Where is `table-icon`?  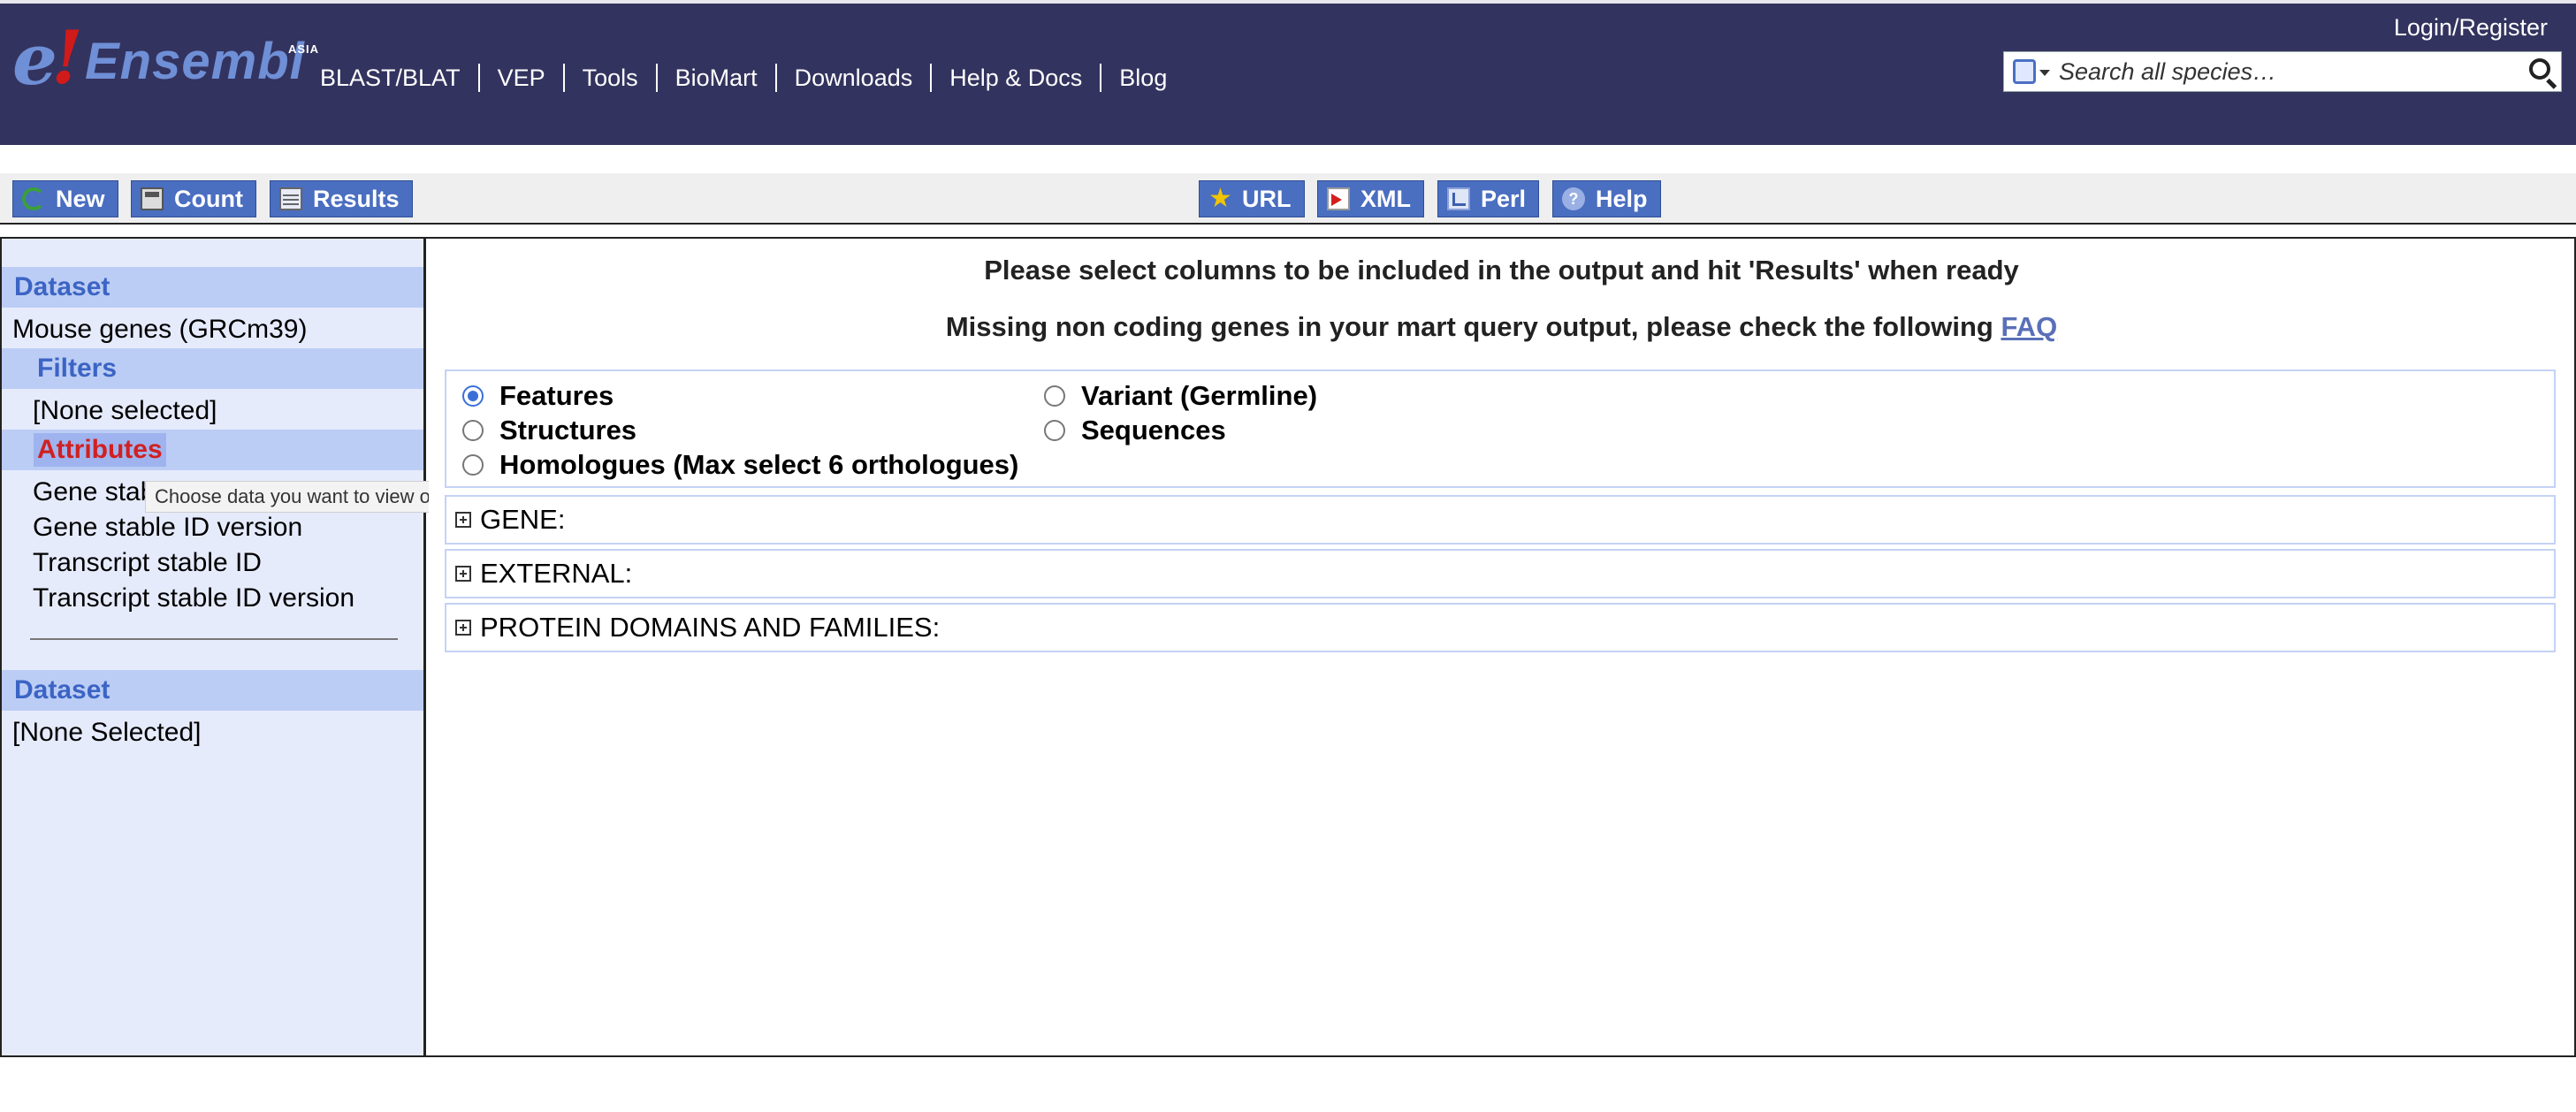 table-icon is located at coordinates (290, 198).